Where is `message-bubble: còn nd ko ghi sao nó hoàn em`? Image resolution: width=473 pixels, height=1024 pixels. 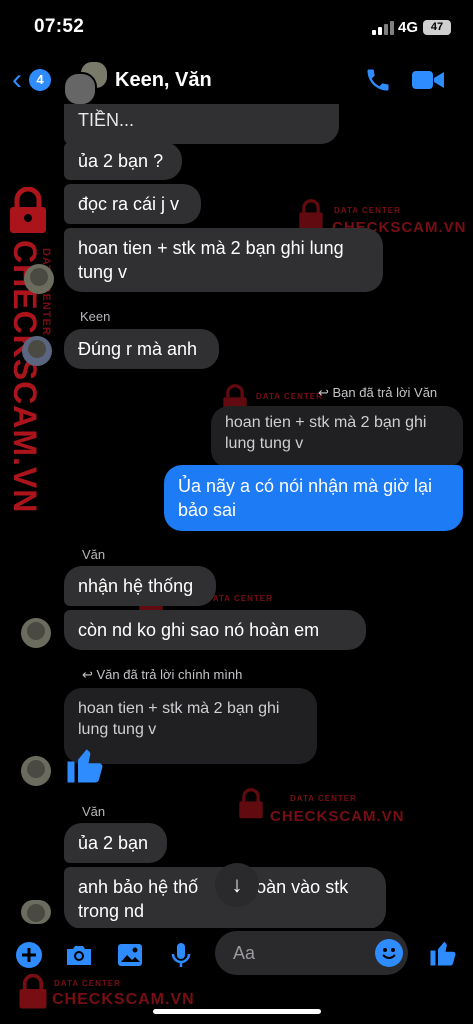
message-bubble: còn nd ko ghi sao nó hoàn em is located at coordinates (215, 630).